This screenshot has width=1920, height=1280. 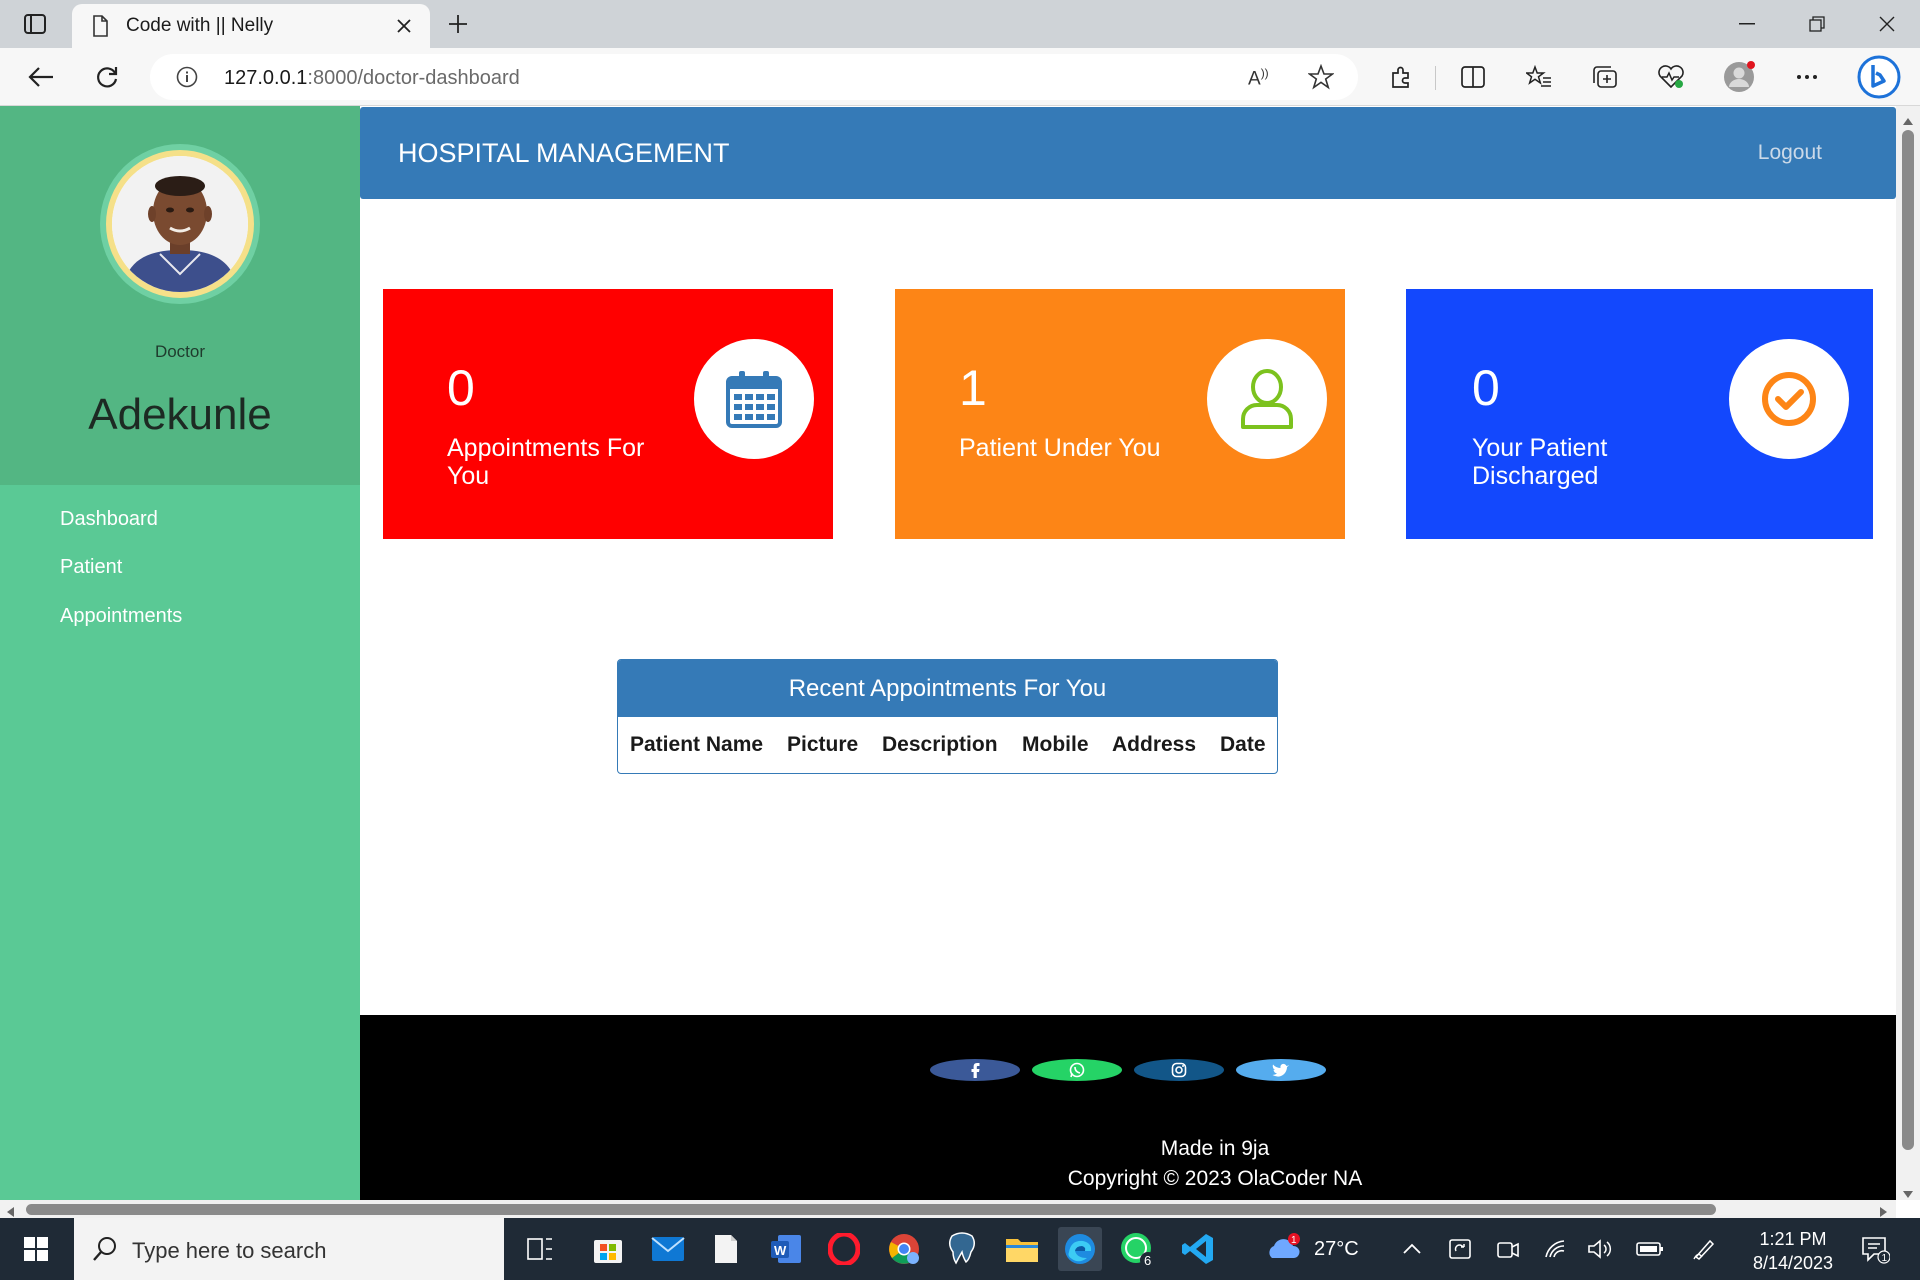 What do you see at coordinates (1807, 77) in the screenshot?
I see `more-options-icon` at bounding box center [1807, 77].